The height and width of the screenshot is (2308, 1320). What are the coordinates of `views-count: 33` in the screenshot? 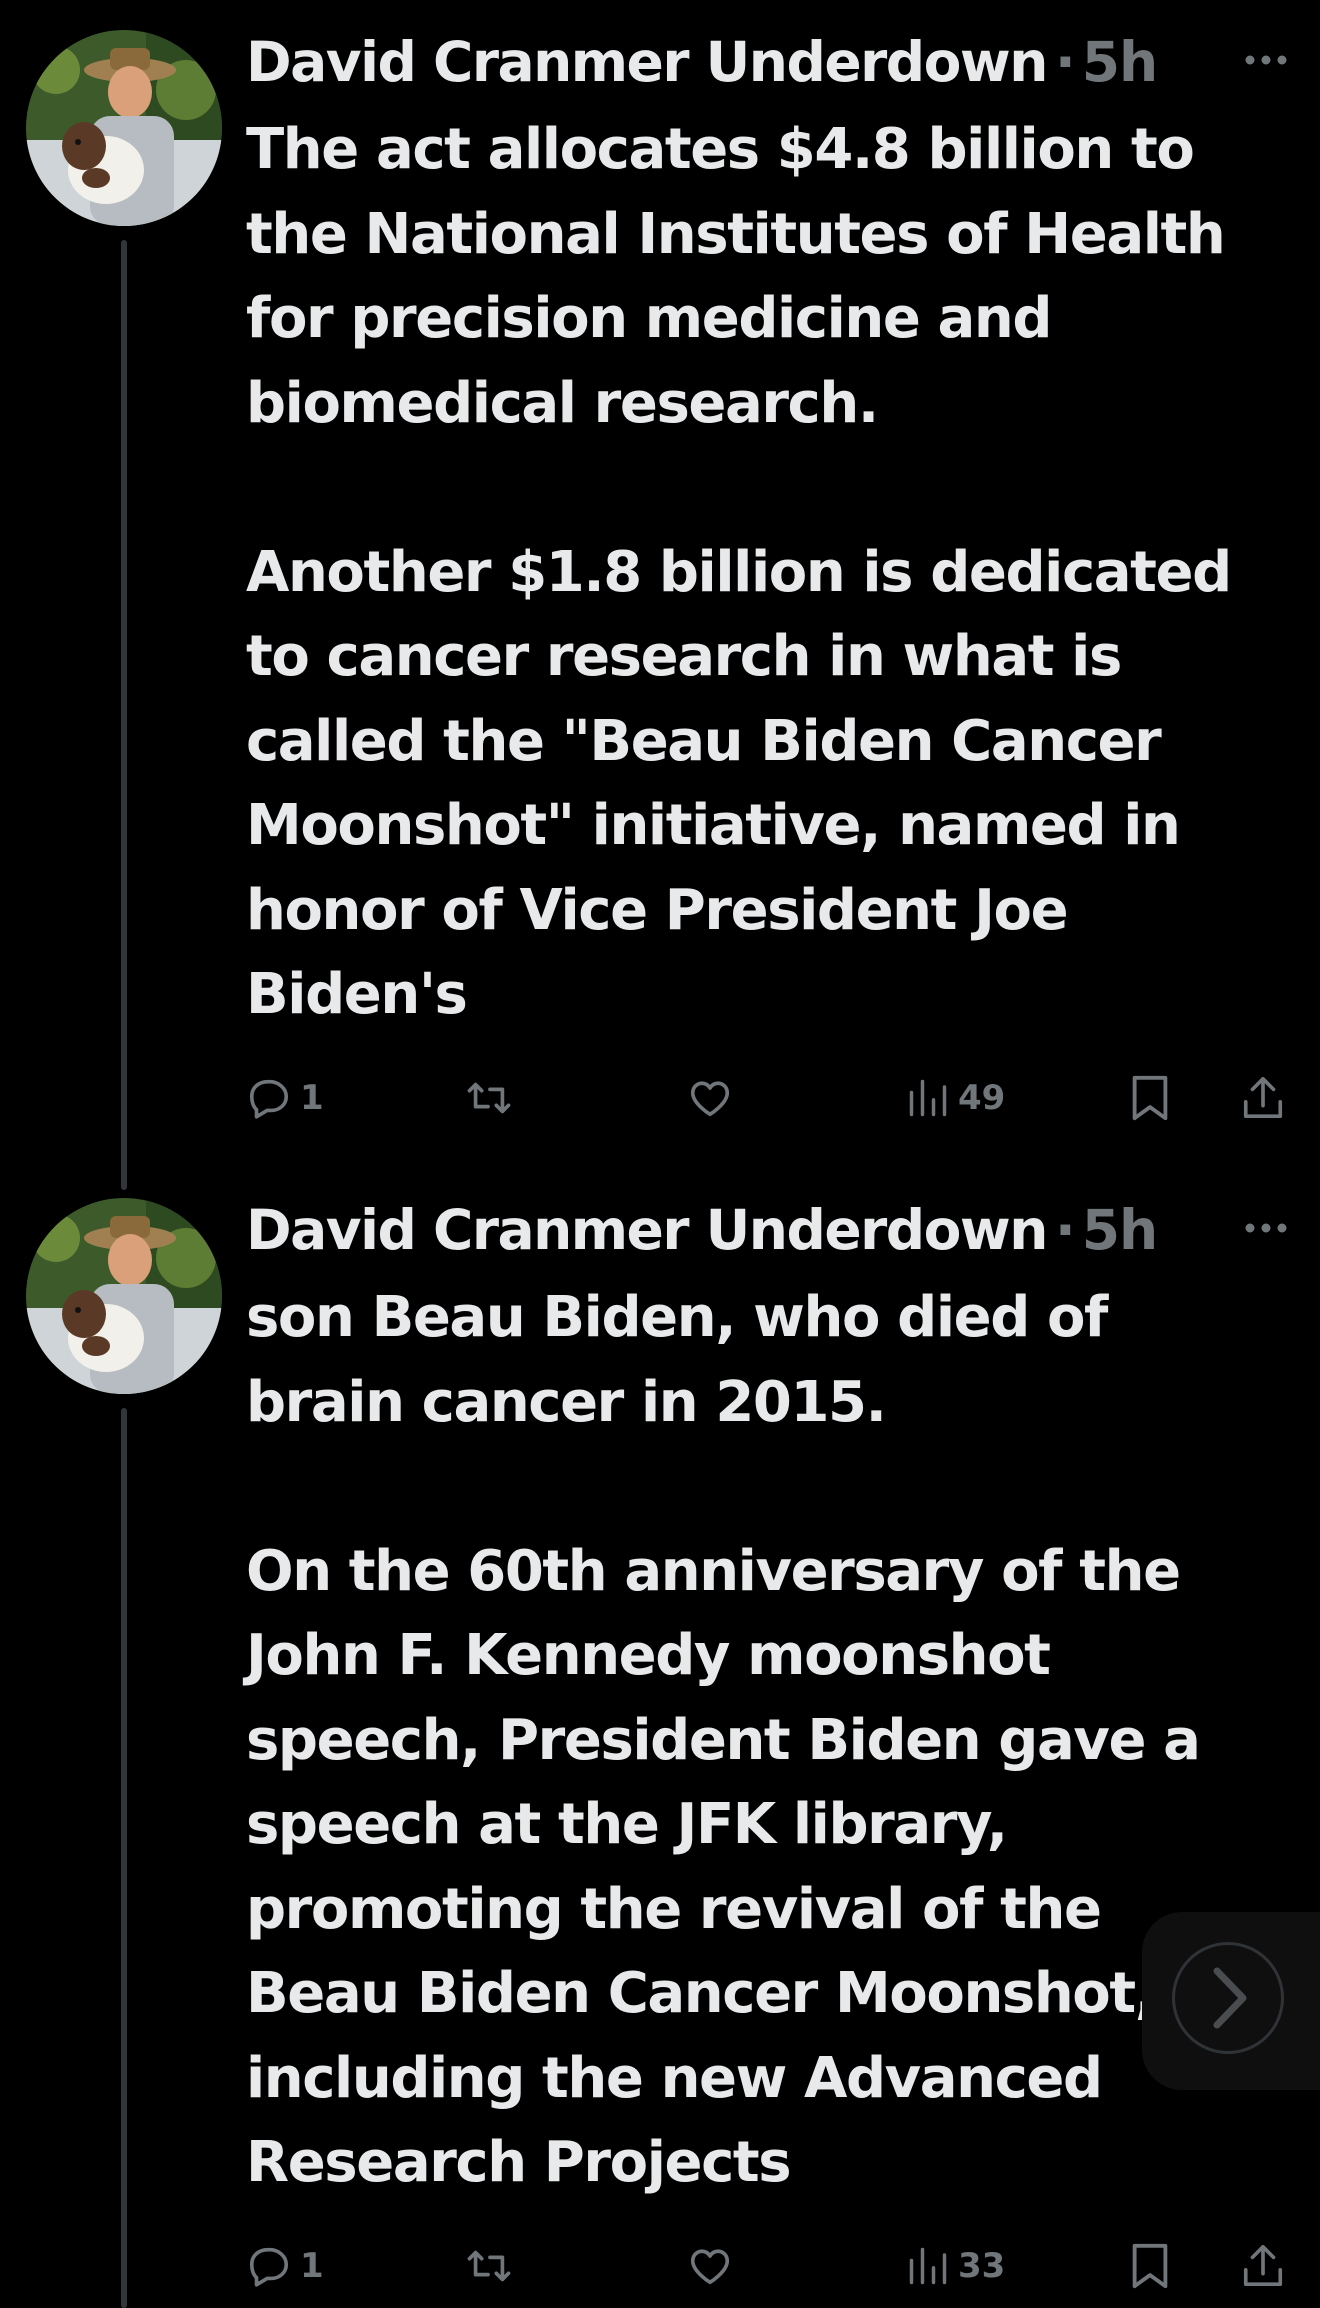 It's located at (982, 2266).